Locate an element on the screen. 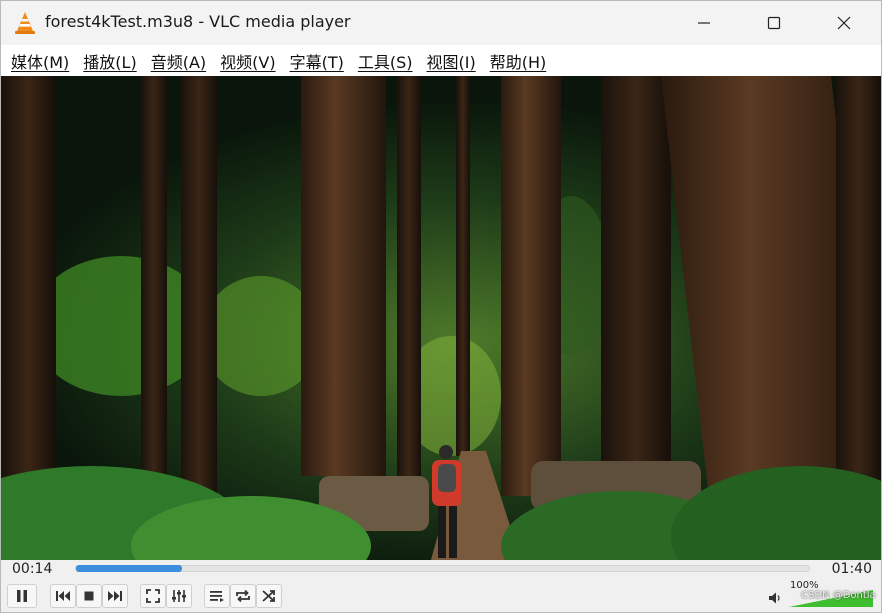  previous-button is located at coordinates (63, 596).